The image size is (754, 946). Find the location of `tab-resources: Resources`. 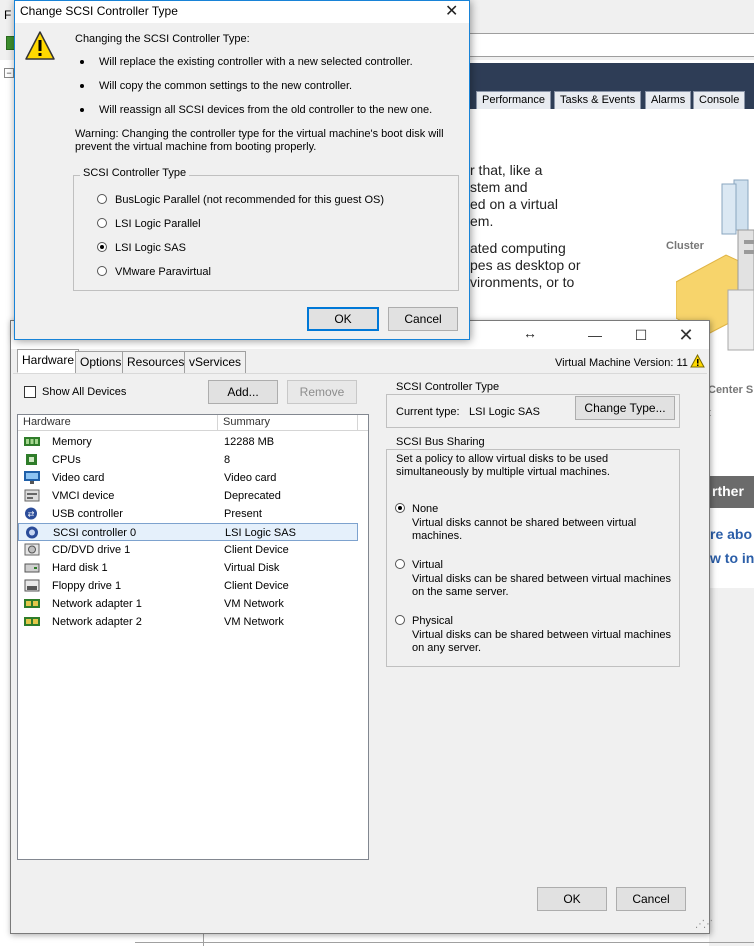

tab-resources: Resources is located at coordinates (156, 362).